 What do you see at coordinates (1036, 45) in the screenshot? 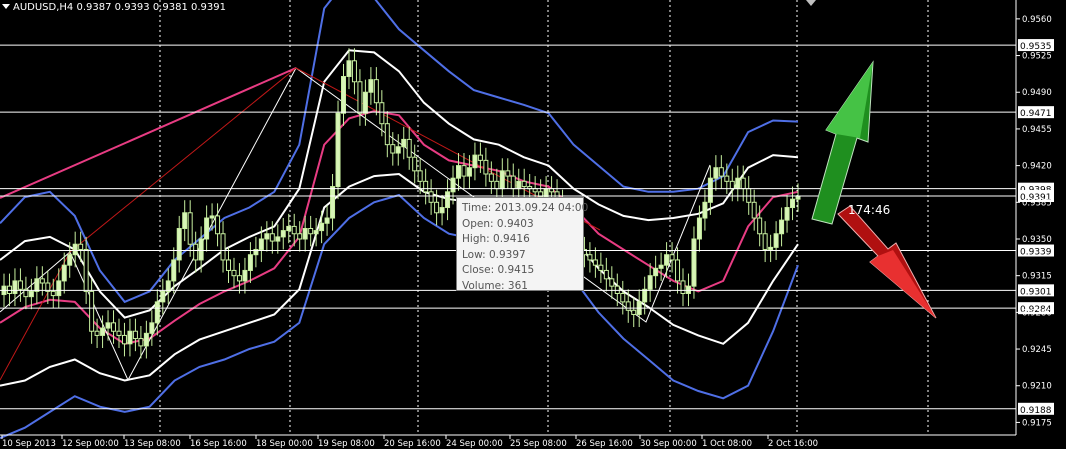
I see `level-price-label: 0.9535` at bounding box center [1036, 45].